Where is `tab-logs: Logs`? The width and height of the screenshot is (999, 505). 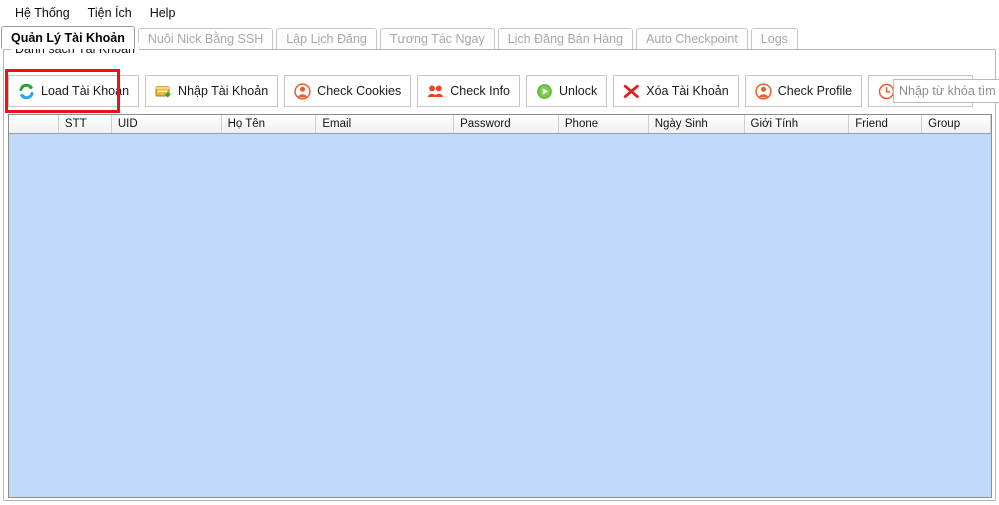
tab-logs: Logs is located at coordinates (774, 38).